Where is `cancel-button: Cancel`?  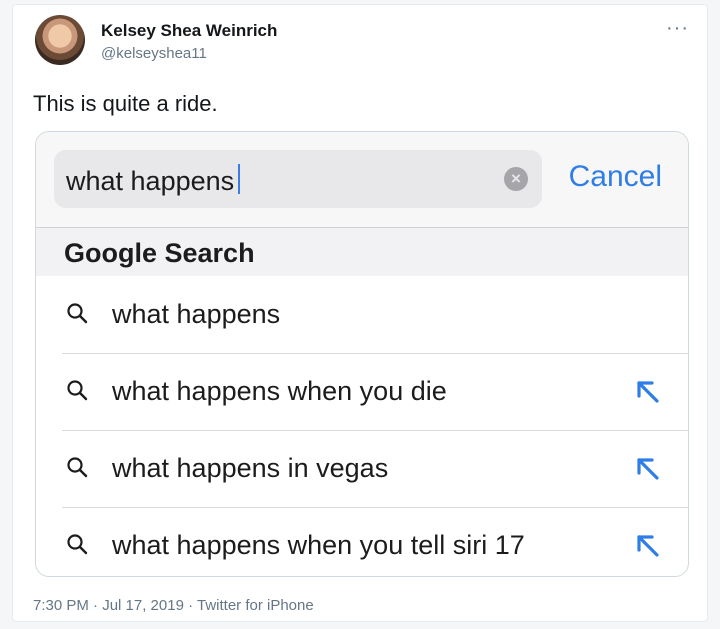
cancel-button: Cancel is located at coordinates (615, 177).